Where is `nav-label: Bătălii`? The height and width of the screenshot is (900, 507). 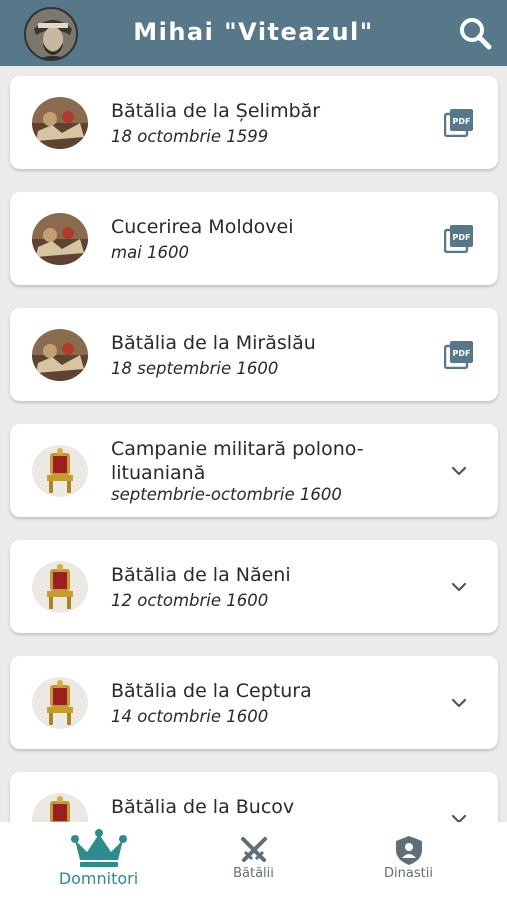 nav-label: Bătălii is located at coordinates (253, 873).